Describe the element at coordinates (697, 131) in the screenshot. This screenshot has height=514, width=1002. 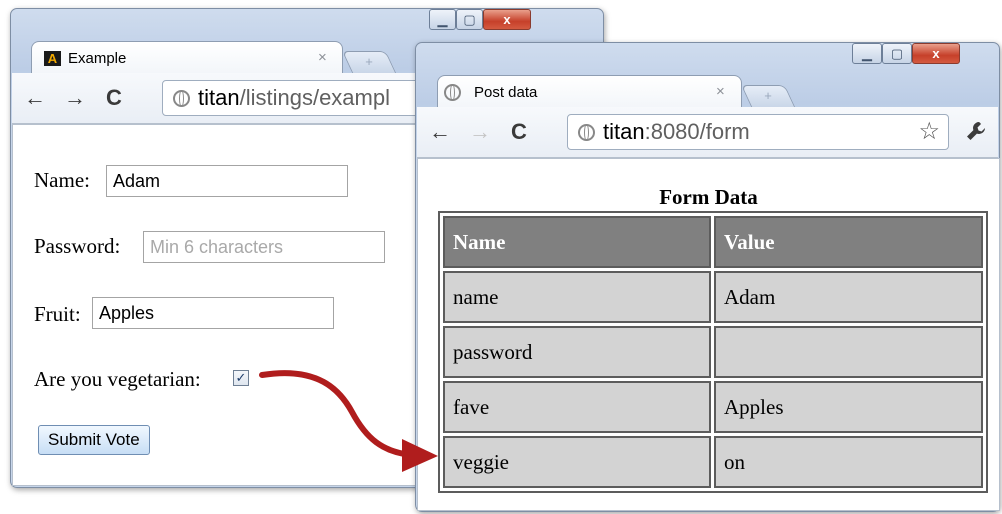
I see `address-path: :8080/form` at that location.